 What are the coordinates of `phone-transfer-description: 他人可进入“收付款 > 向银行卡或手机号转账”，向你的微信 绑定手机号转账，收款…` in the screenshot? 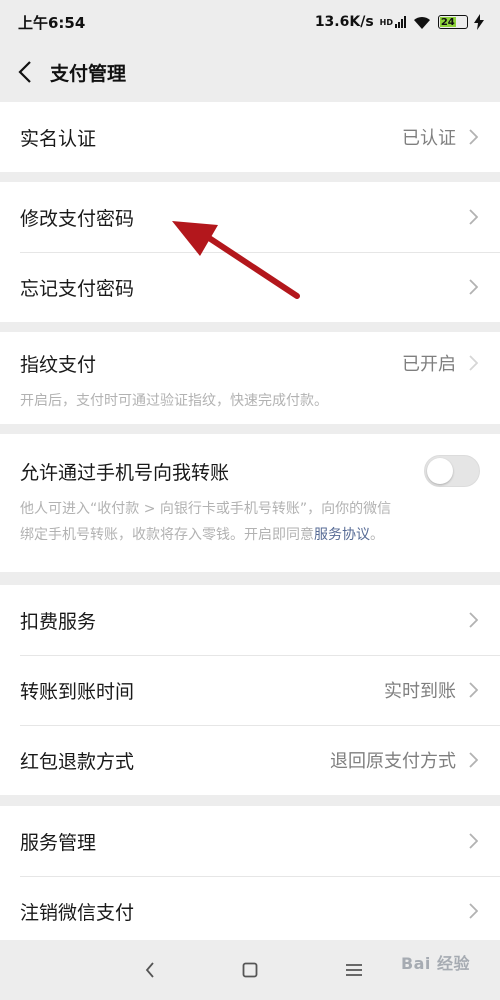 It's located at (250, 522).